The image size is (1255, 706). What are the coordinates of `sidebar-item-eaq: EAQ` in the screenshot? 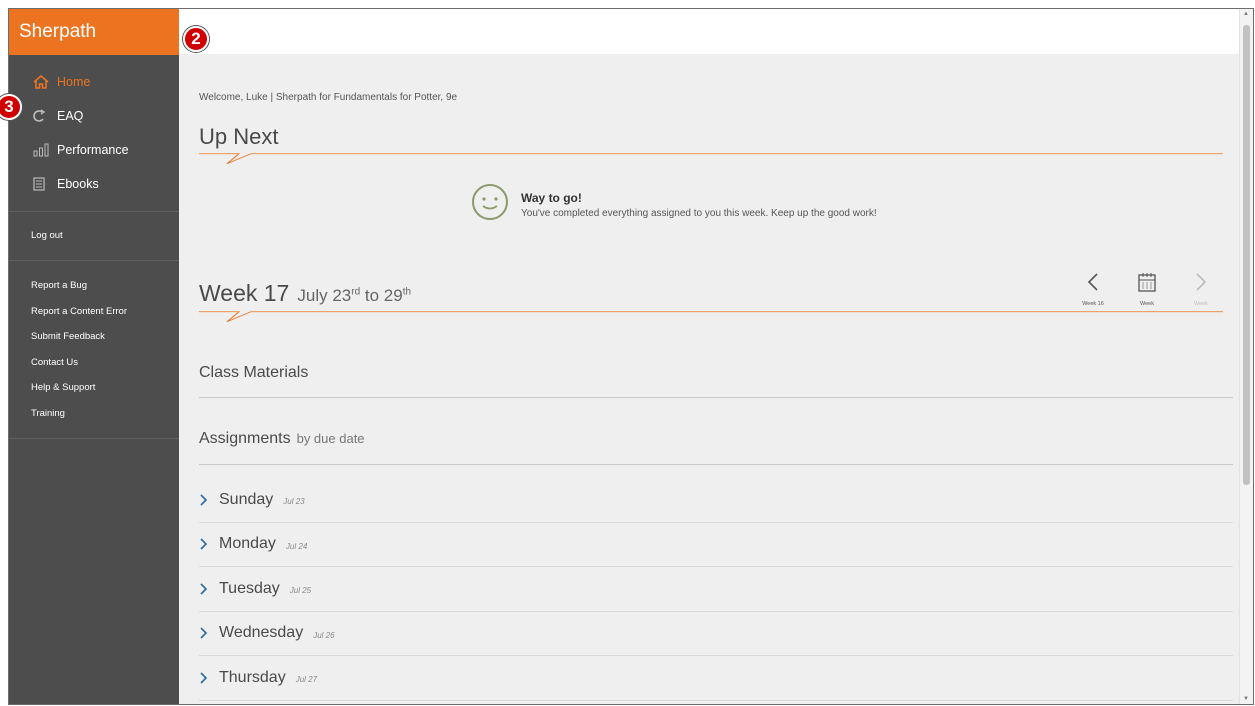 It's located at (94, 116).